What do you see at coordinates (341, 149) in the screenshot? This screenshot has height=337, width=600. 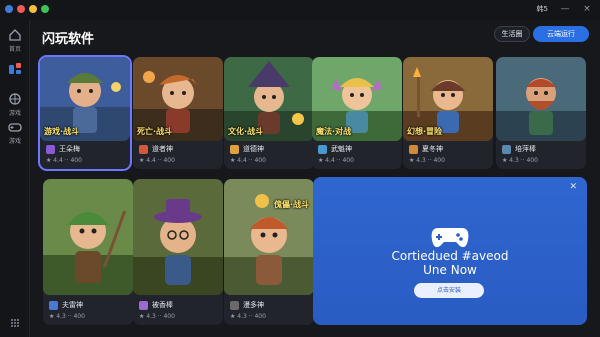 I see `game-name: 武魁神` at bounding box center [341, 149].